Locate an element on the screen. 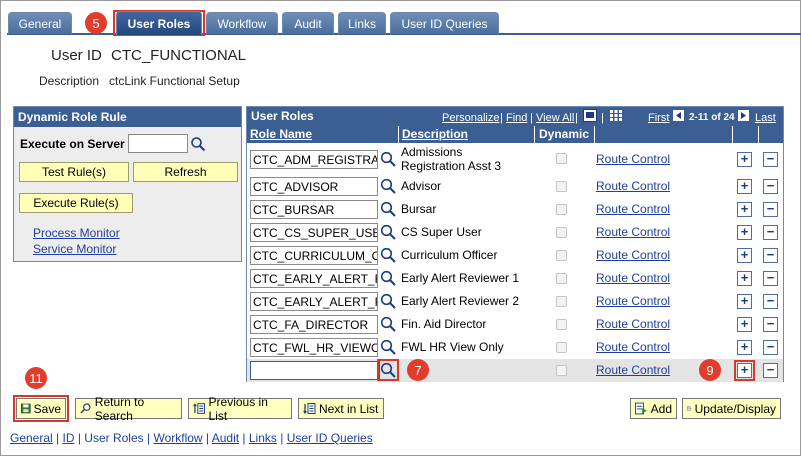 This screenshot has height=456, width=801. return-to-search-button: Return to Search is located at coordinates (128, 409).